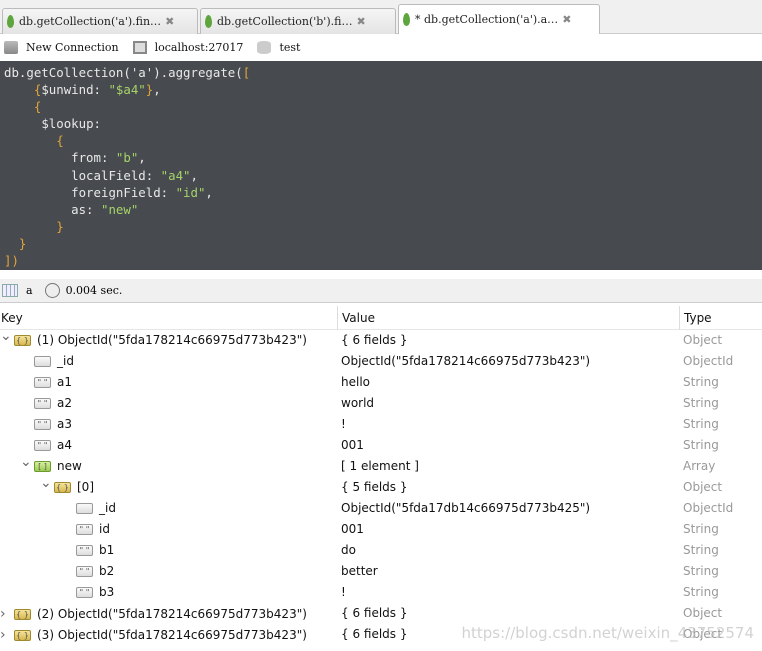 This screenshot has height=651, width=762. I want to click on tab-query-a-aggregate: * db.getCollection('a').a… ✖, so click(499, 19).